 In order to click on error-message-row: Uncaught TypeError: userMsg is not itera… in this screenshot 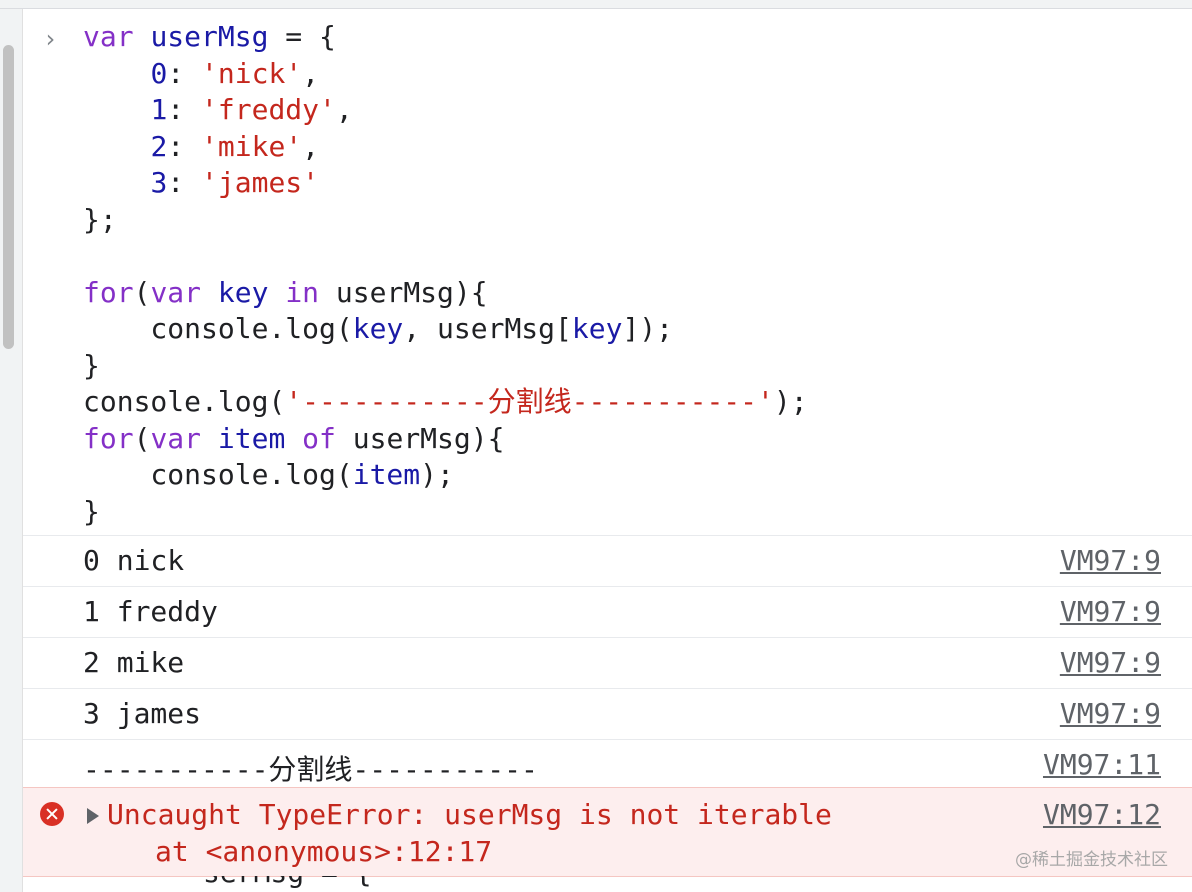, I will do `click(607, 832)`.